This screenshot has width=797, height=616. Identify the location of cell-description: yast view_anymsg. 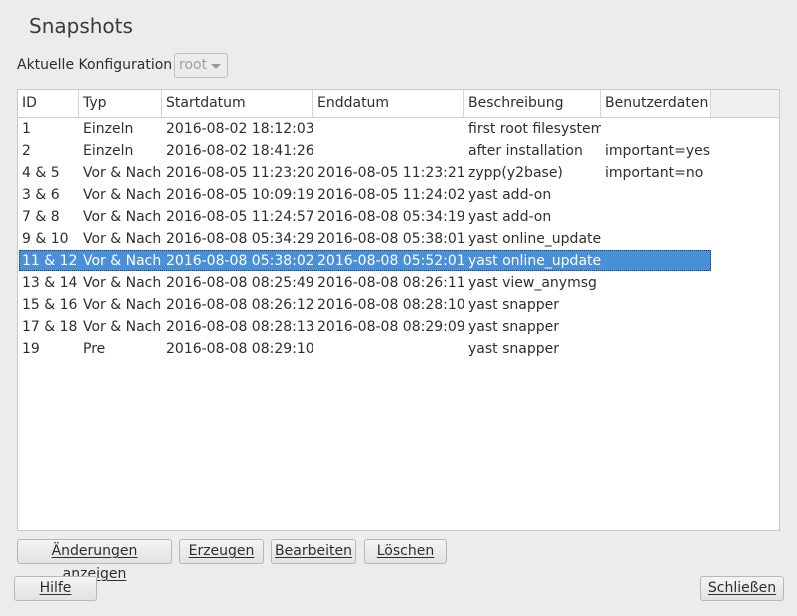
(532, 283).